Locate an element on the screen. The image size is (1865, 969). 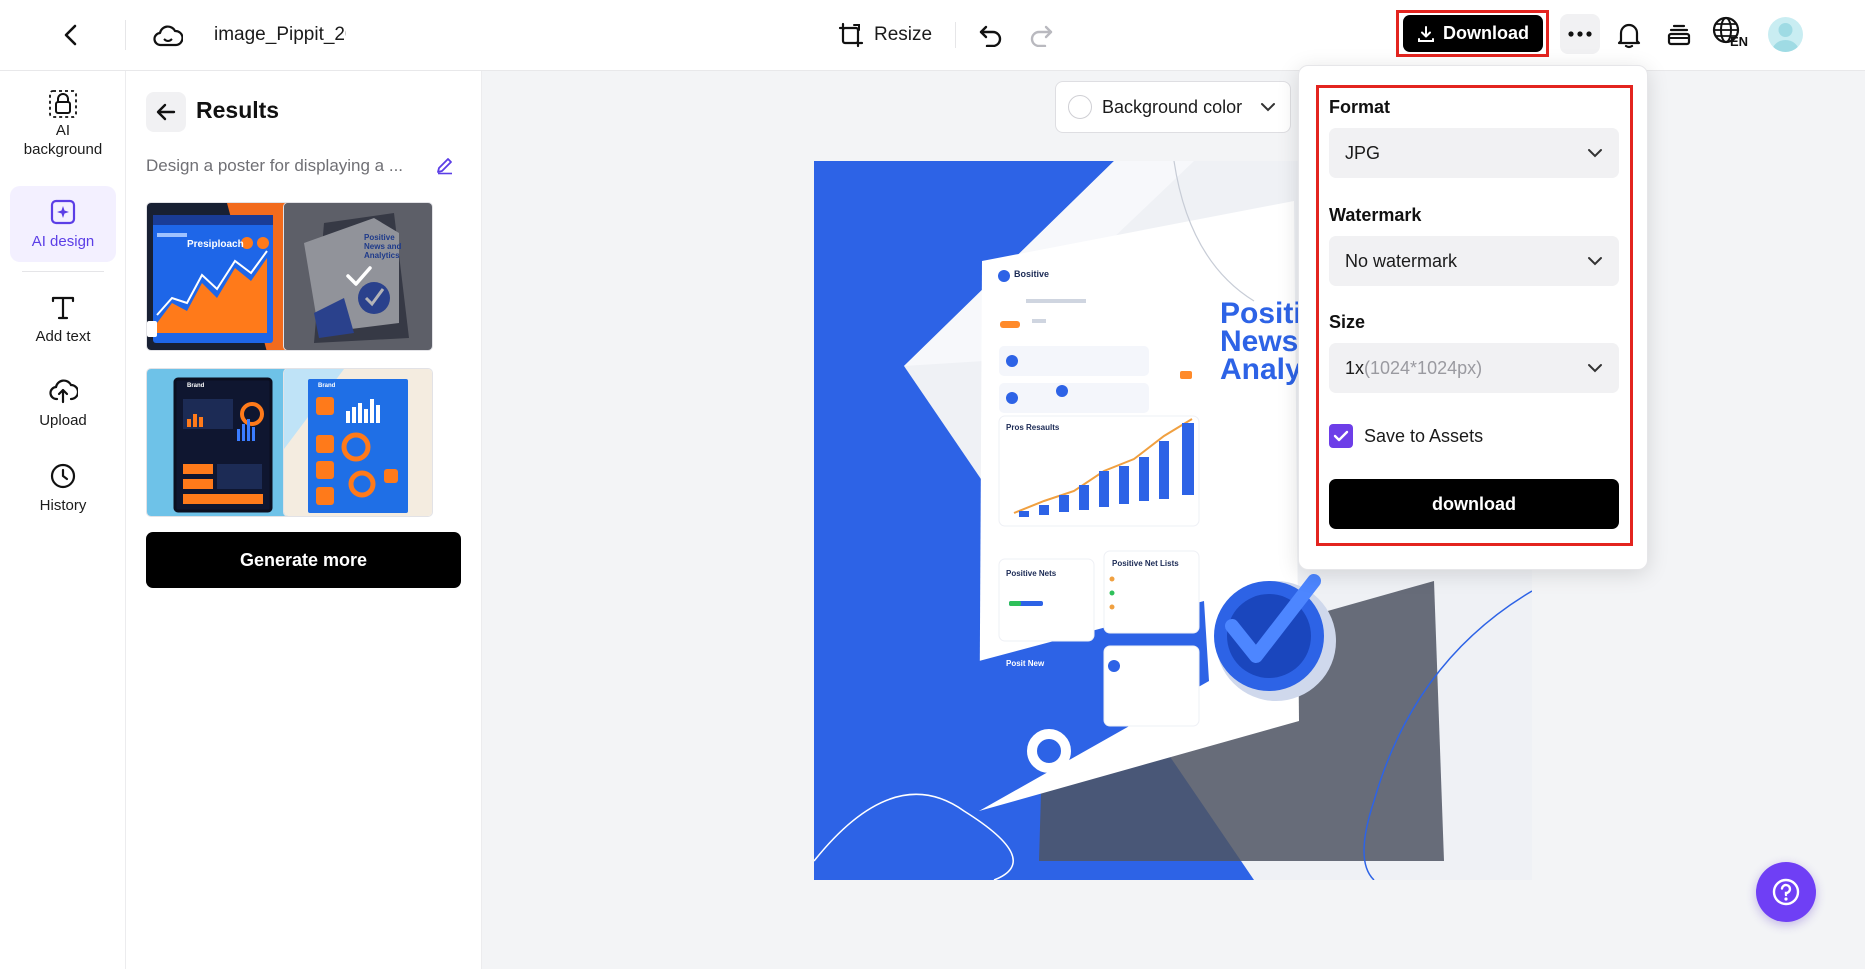
chevron-left-icon is located at coordinates (70, 35).